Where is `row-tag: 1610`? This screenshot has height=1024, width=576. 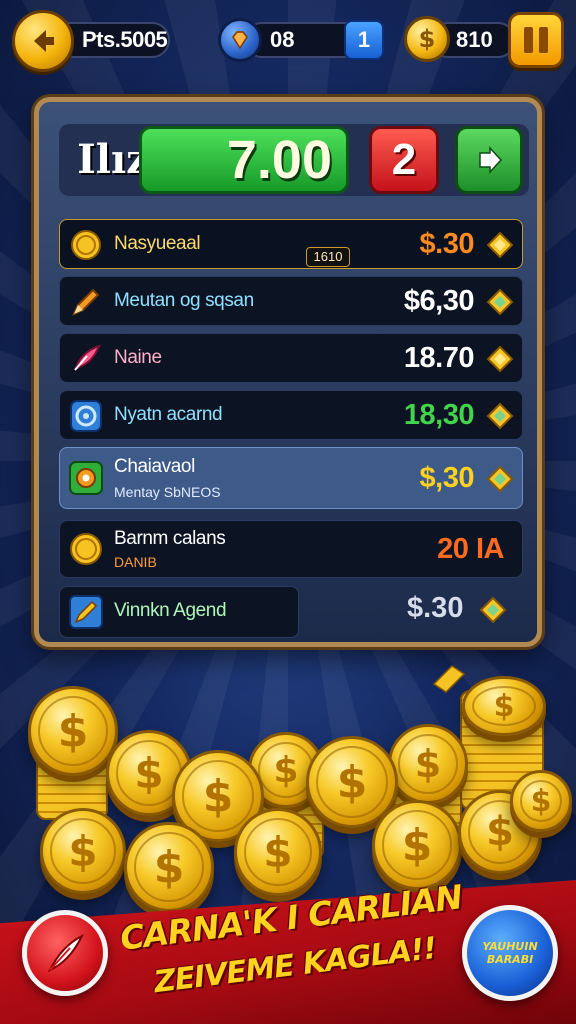
row-tag: 1610 is located at coordinates (328, 257).